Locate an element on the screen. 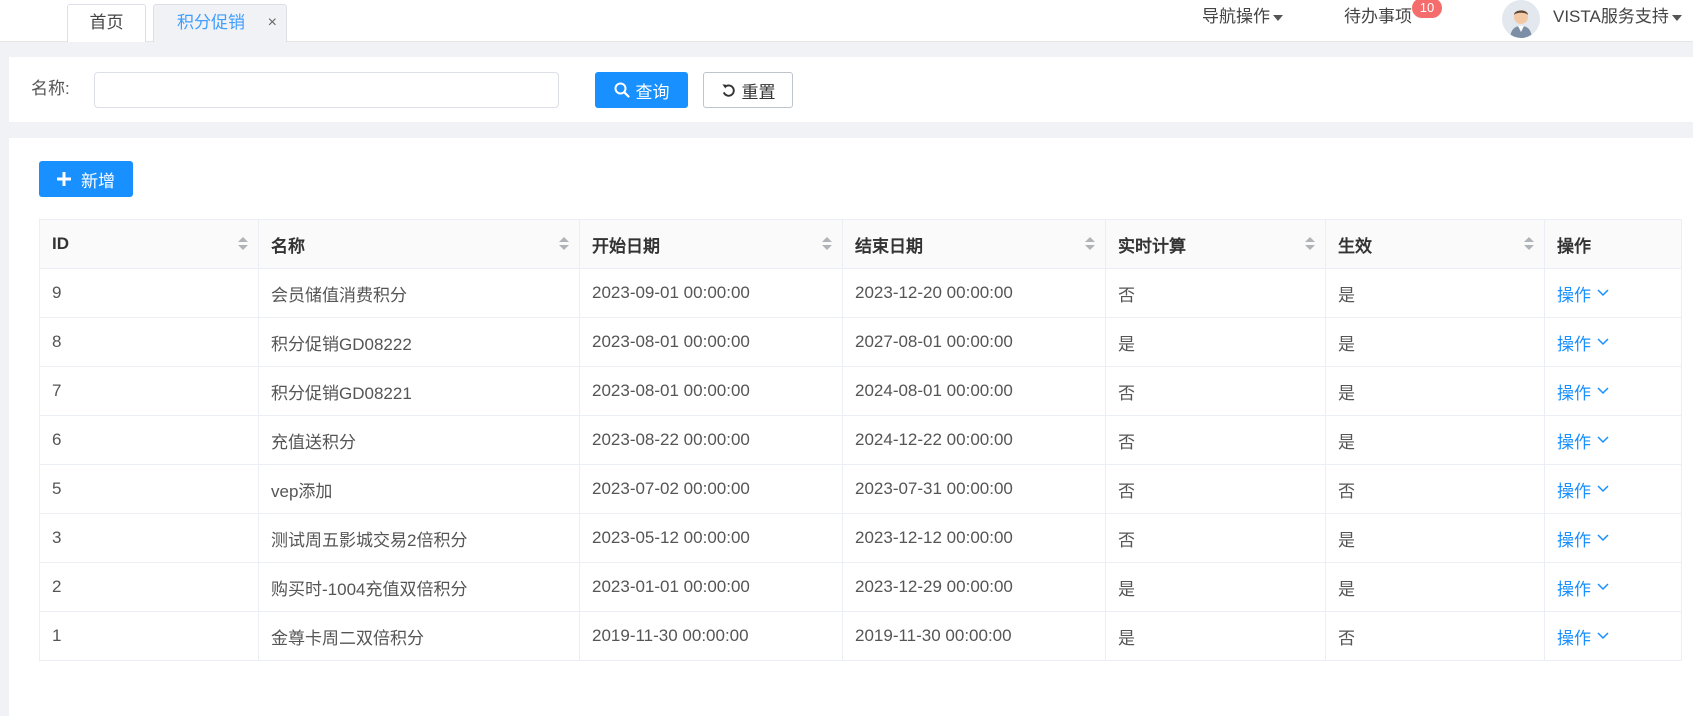 The height and width of the screenshot is (716, 1693). cell-start-date: 2023-09-01 00:00:00 is located at coordinates (711, 293).